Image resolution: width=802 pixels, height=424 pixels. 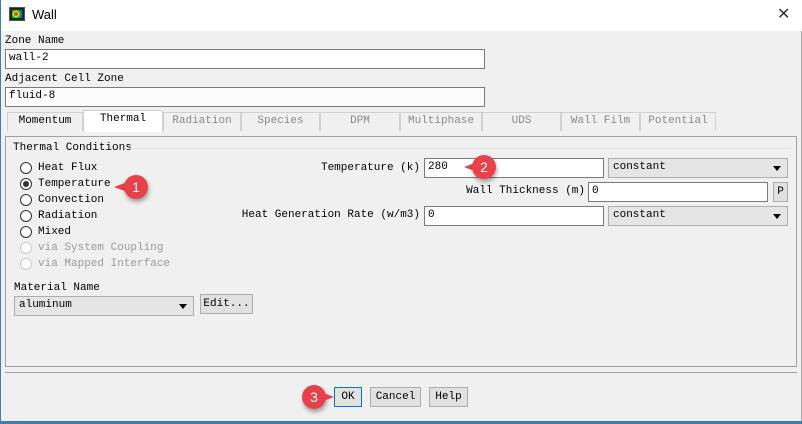 I want to click on temperature-input: 280, so click(x=514, y=168).